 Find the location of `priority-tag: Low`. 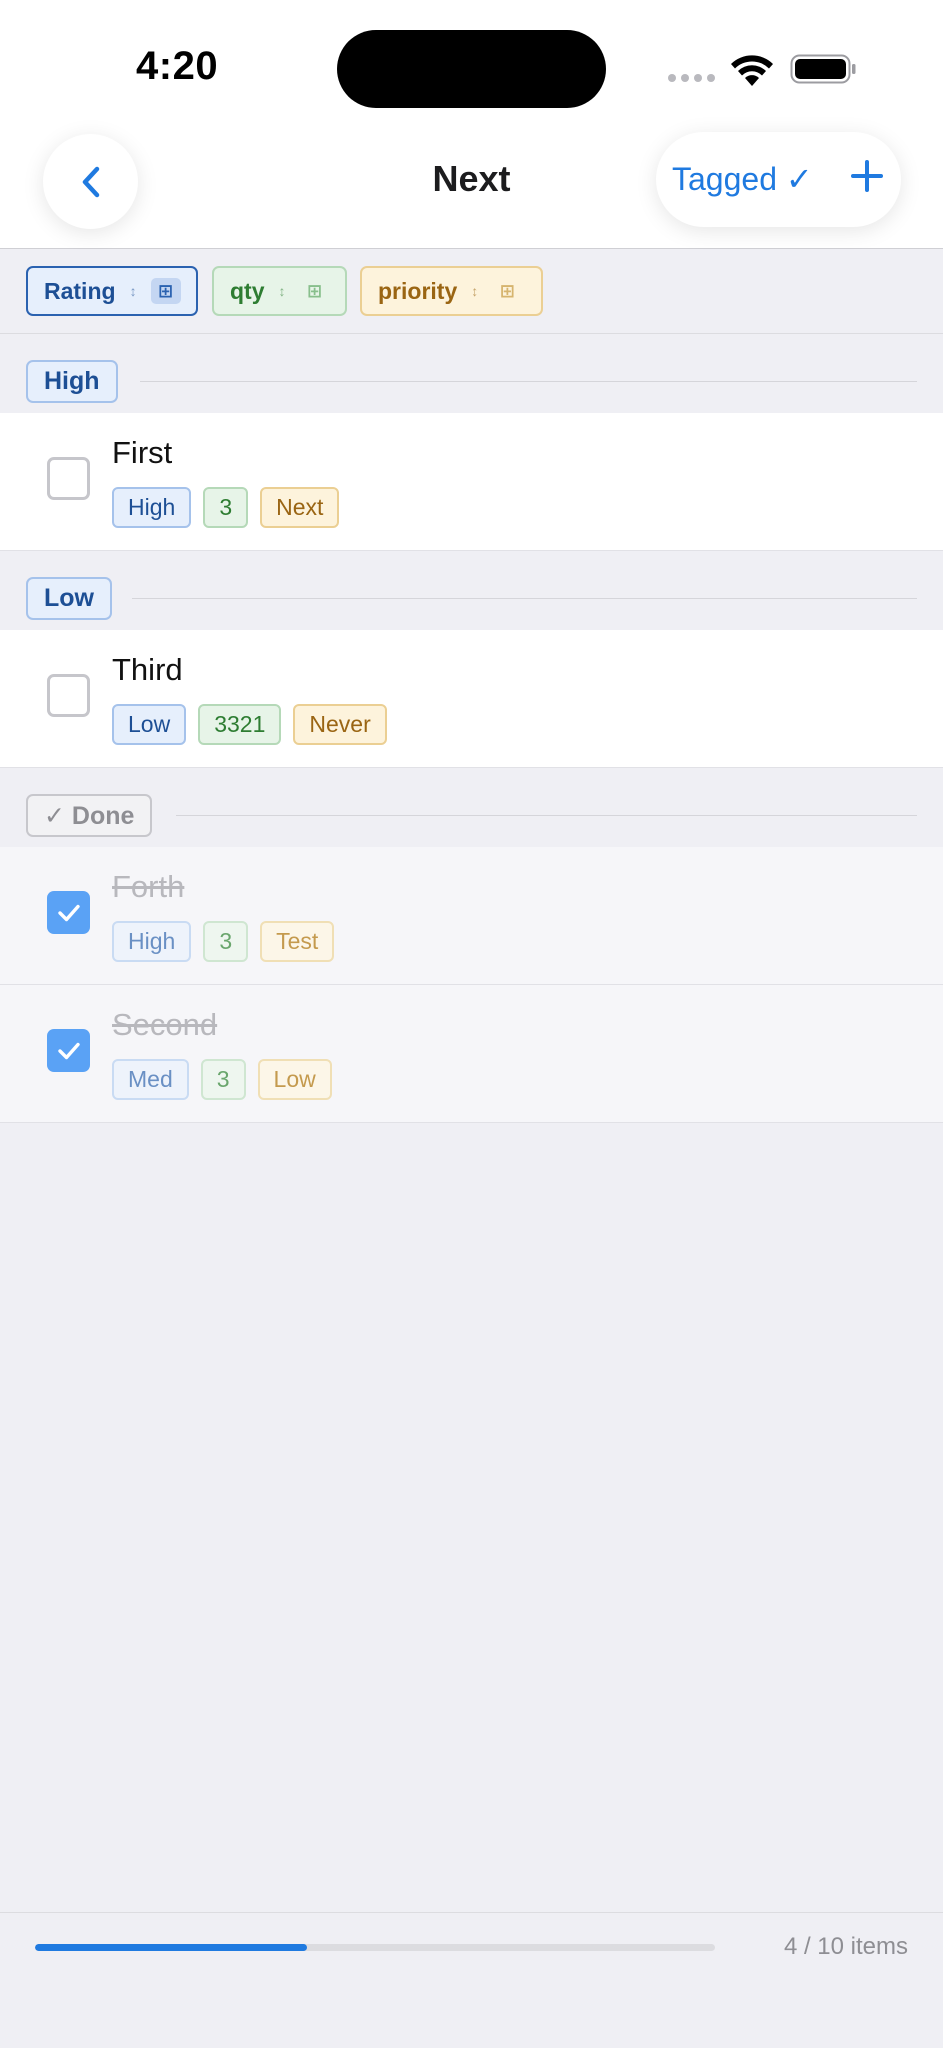

priority-tag: Low is located at coordinates (294, 1079).